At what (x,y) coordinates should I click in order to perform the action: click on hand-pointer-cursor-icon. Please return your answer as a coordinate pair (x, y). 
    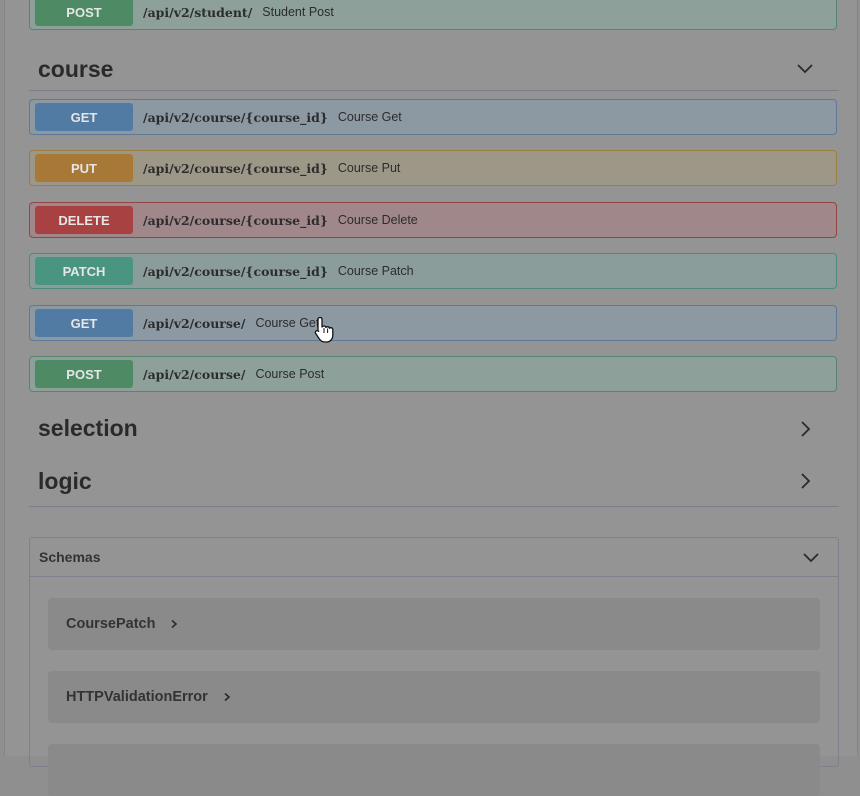
    Looking at the image, I should click on (324, 329).